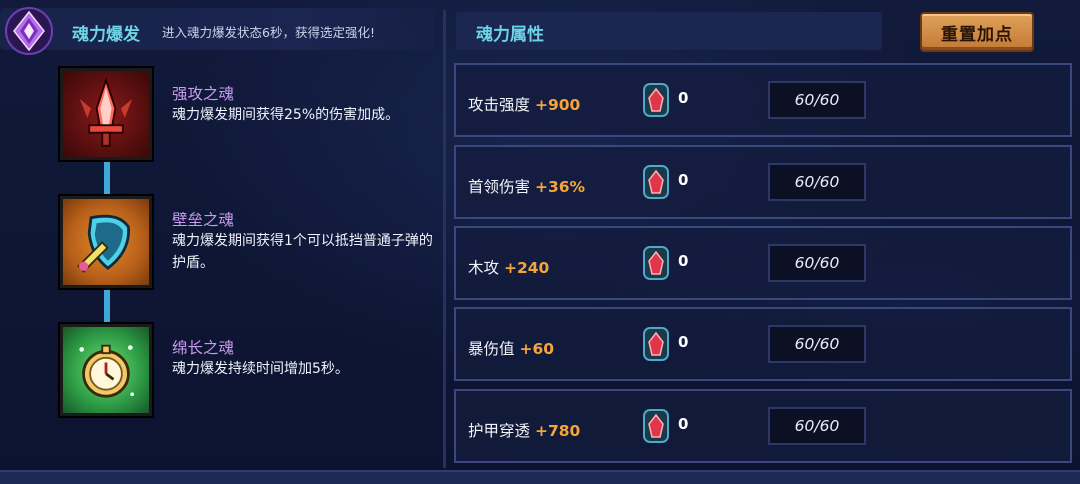  What do you see at coordinates (511, 349) in the screenshot?
I see `attribute-label: 暴伤值 +60` at bounding box center [511, 349].